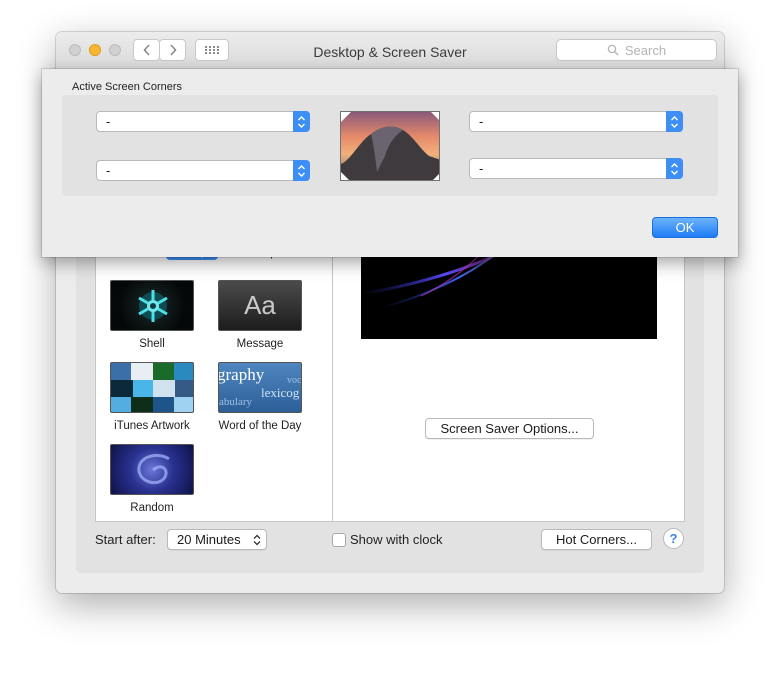  I want to click on start-after-label: Start after:, so click(125, 539).